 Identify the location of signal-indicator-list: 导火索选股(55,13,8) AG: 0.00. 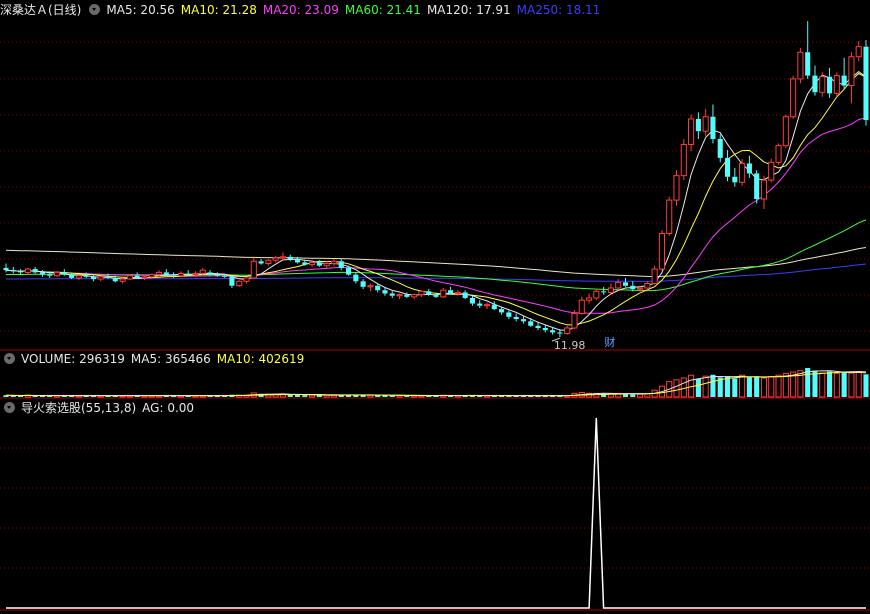
(110, 408).